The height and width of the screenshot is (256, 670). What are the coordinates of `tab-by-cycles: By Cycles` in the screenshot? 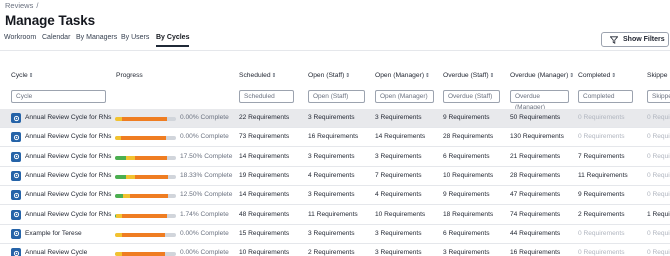 It's located at (173, 40).